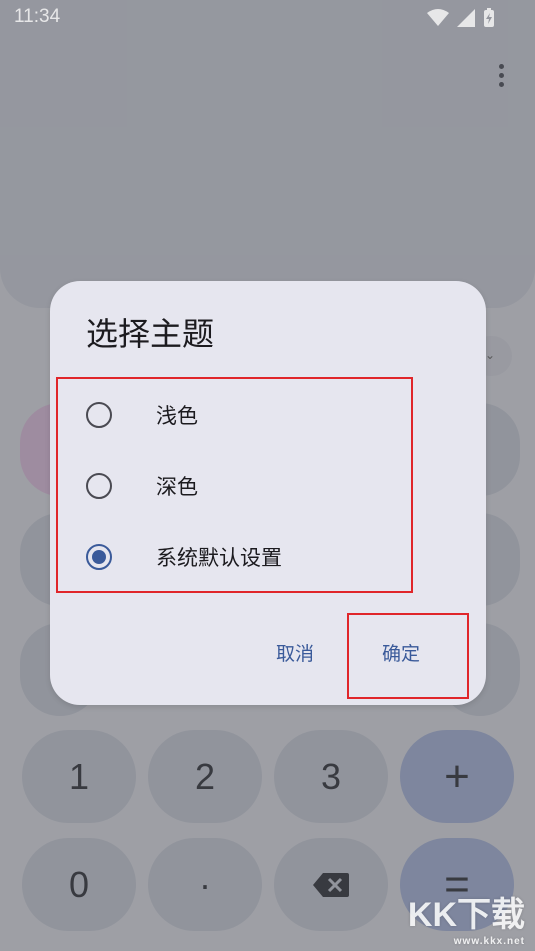  I want to click on dialog-title: 选择主题, so click(150, 334).